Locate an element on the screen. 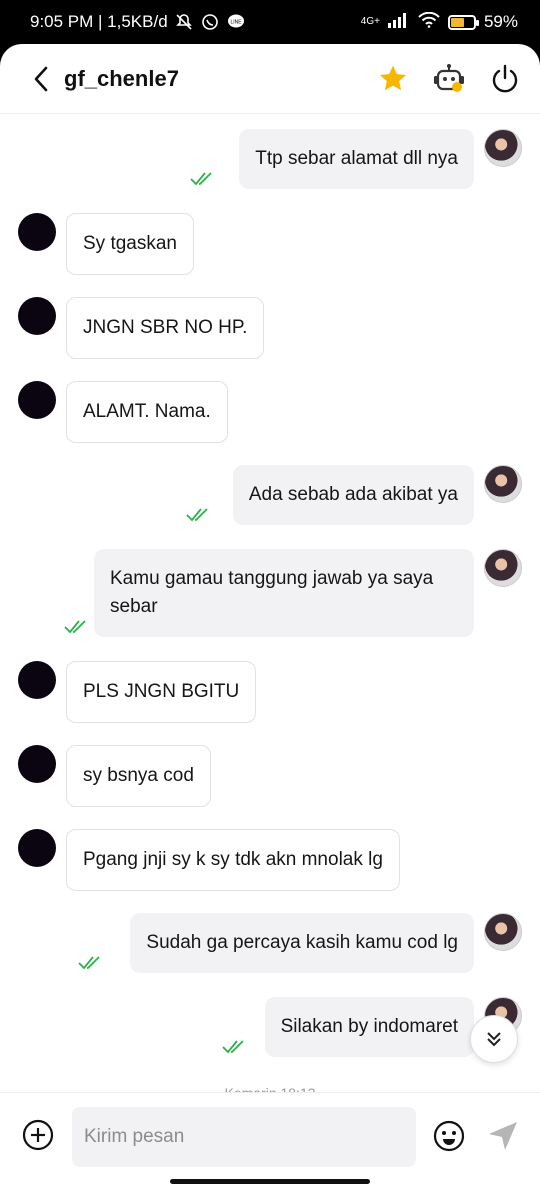  message-text: Silakan by indomaret is located at coordinates (369, 1026).